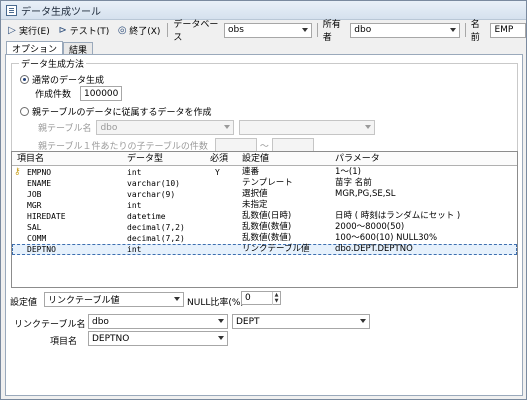 Image resolution: width=527 pixels, height=400 pixels. I want to click on name-label: 名前, so click(475, 31).